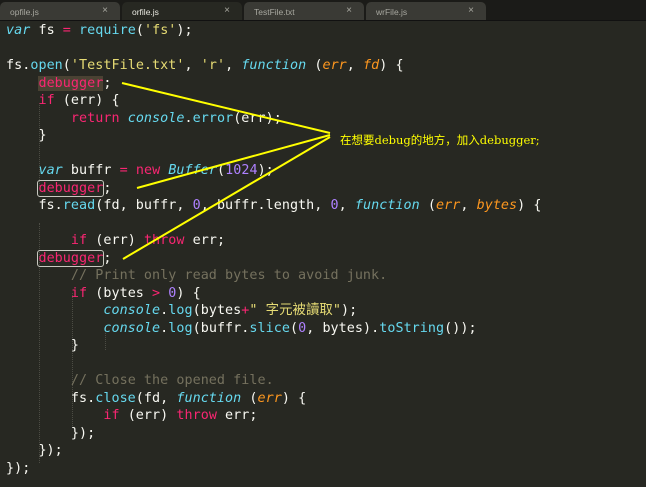 The image size is (646, 487). I want to click on annotation-arrows, so click(226, 171).